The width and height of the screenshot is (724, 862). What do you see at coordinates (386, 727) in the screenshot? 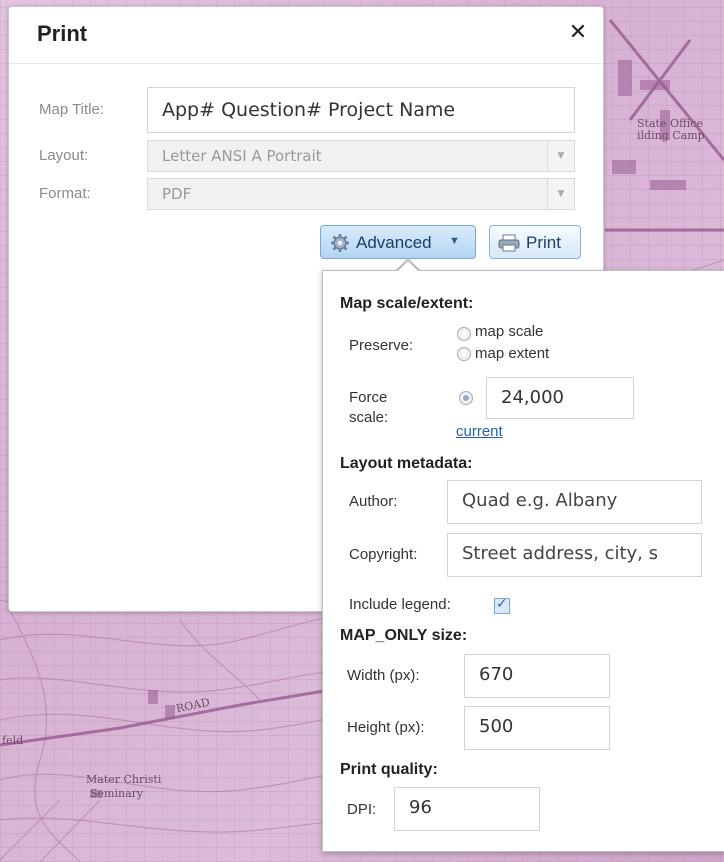
I see `height-label: Height (px):` at bounding box center [386, 727].